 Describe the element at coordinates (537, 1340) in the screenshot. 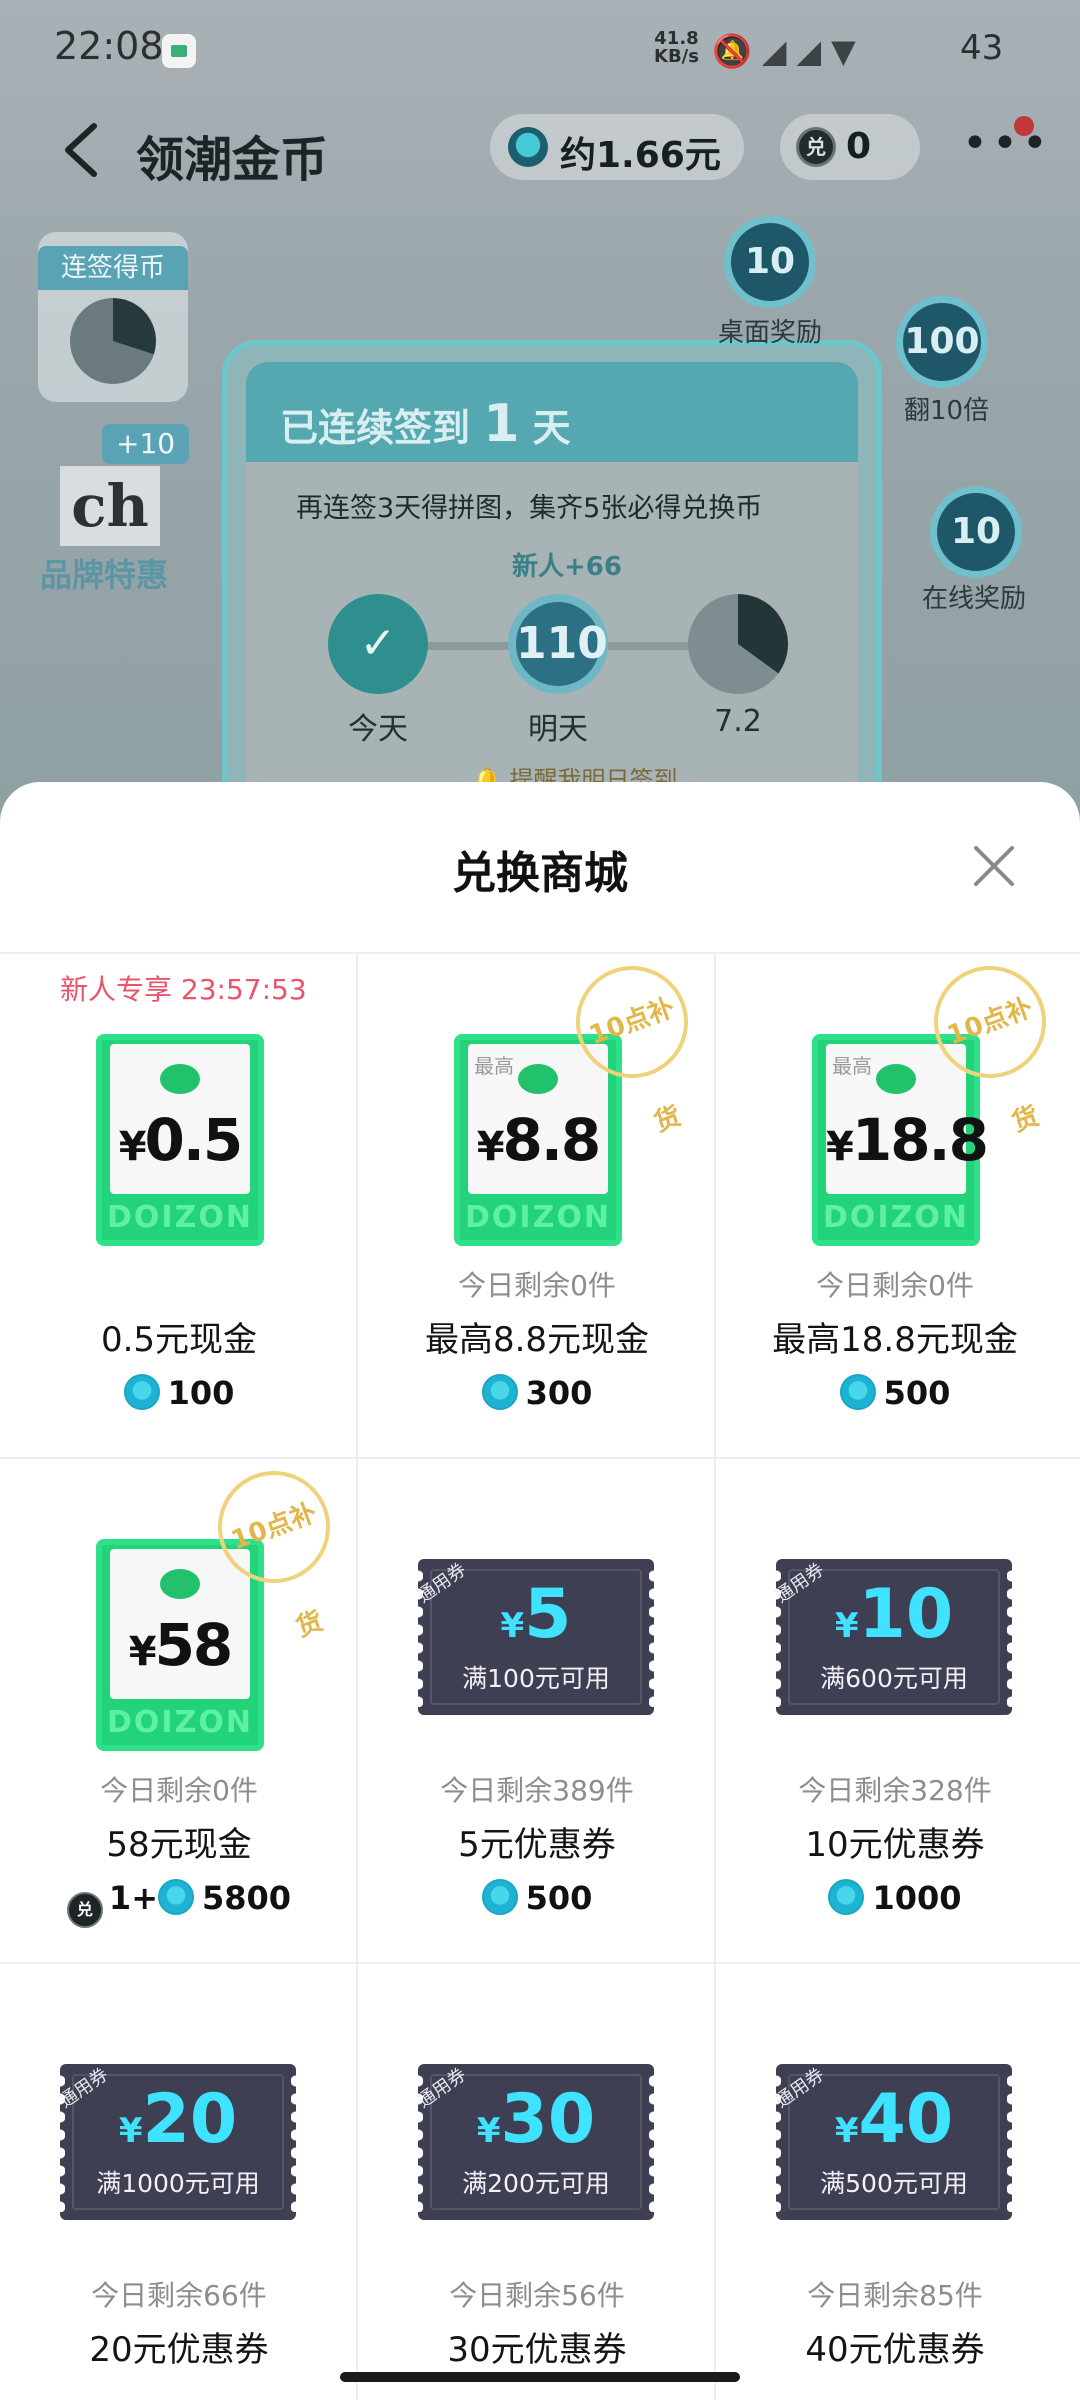

I see `product-name: 最高8.8元现金` at that location.